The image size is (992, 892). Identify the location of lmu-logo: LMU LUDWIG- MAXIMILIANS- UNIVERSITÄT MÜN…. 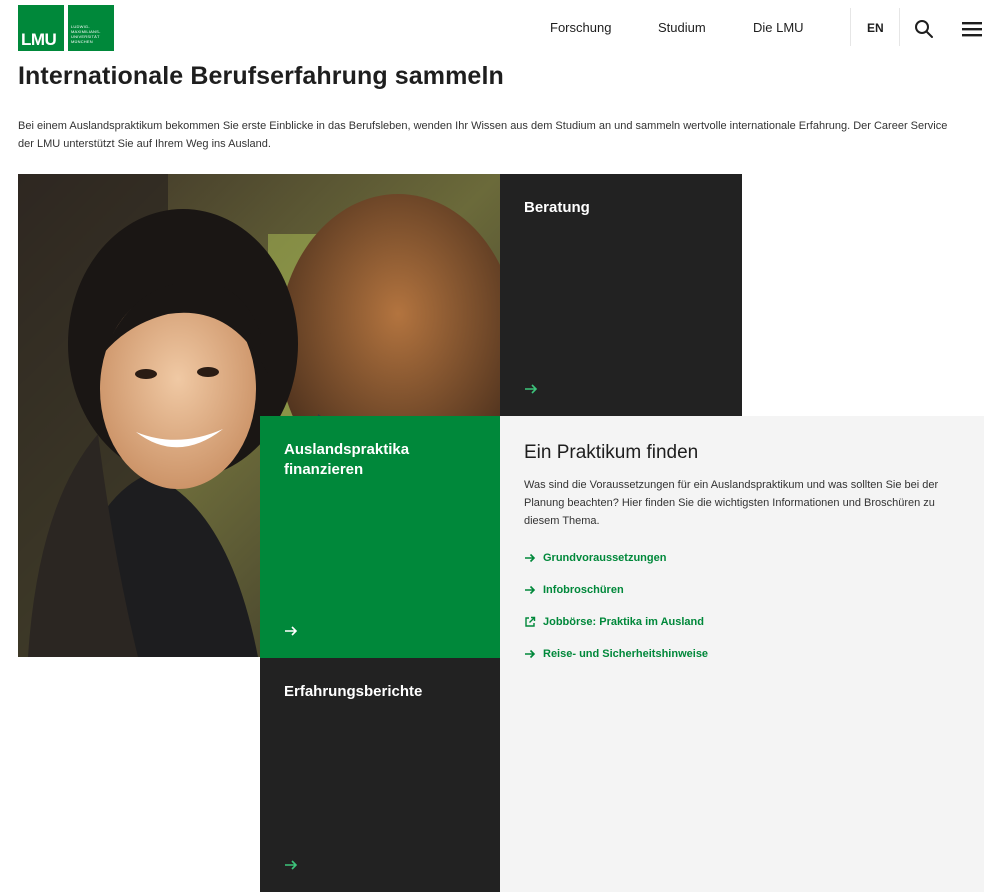
(66, 28).